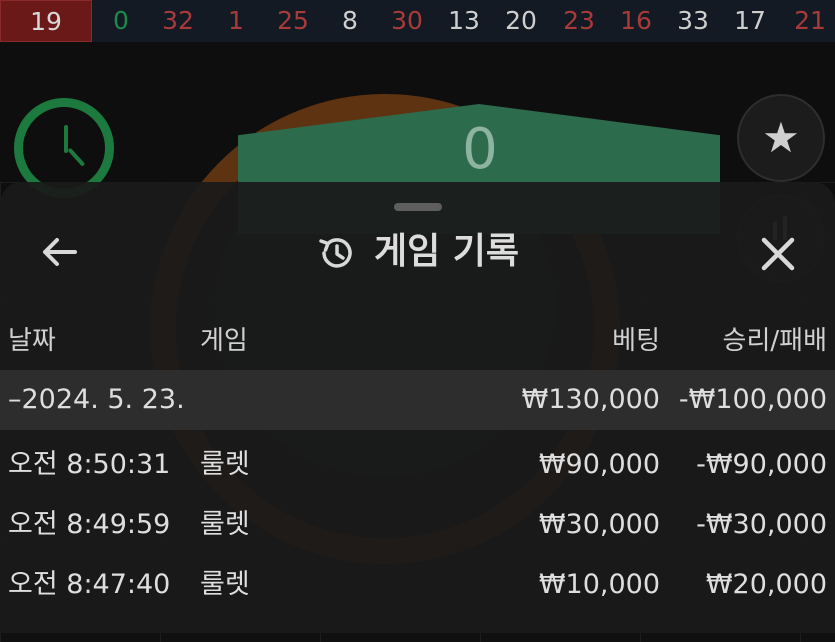  I want to click on sheet-title: 게임 기록, so click(417, 252).